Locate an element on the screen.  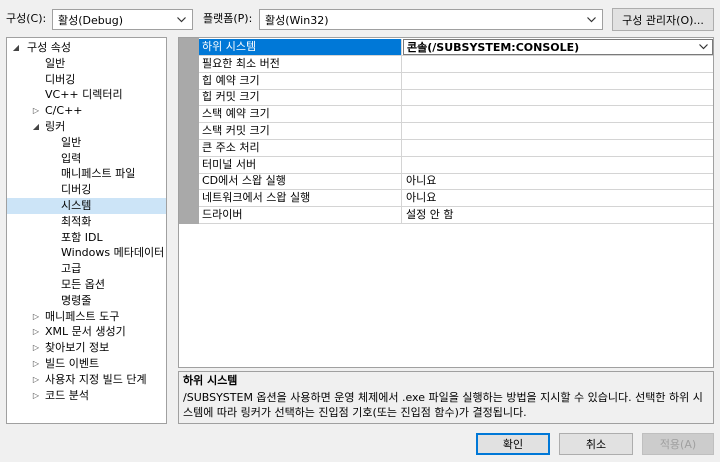
platform-value: 활성(Win32) is located at coordinates (297, 20).